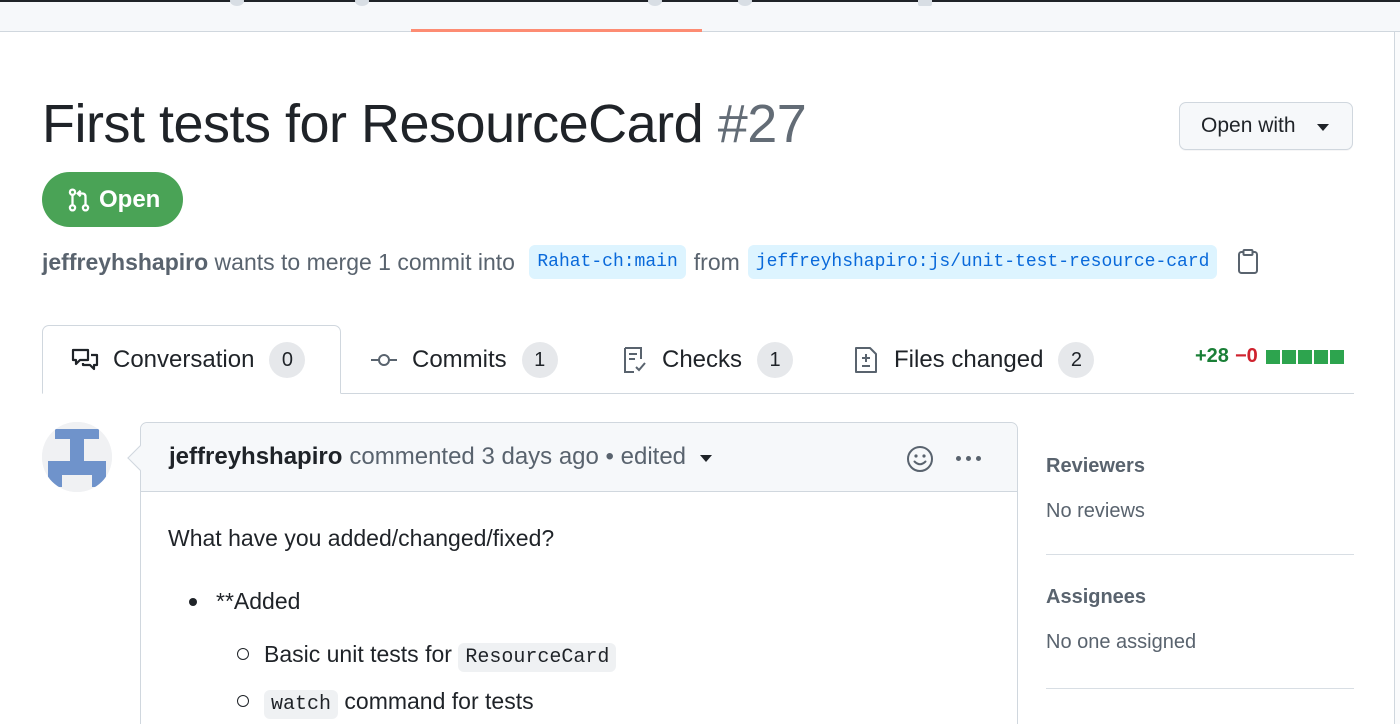  What do you see at coordinates (1121, 642) in the screenshot?
I see `assignees-value: No one assigned` at bounding box center [1121, 642].